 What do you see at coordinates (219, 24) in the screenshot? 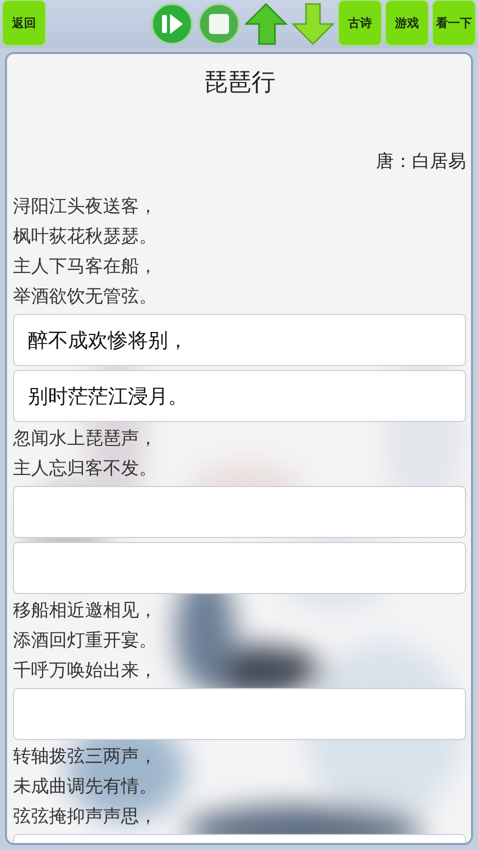
I see `stop-icon` at bounding box center [219, 24].